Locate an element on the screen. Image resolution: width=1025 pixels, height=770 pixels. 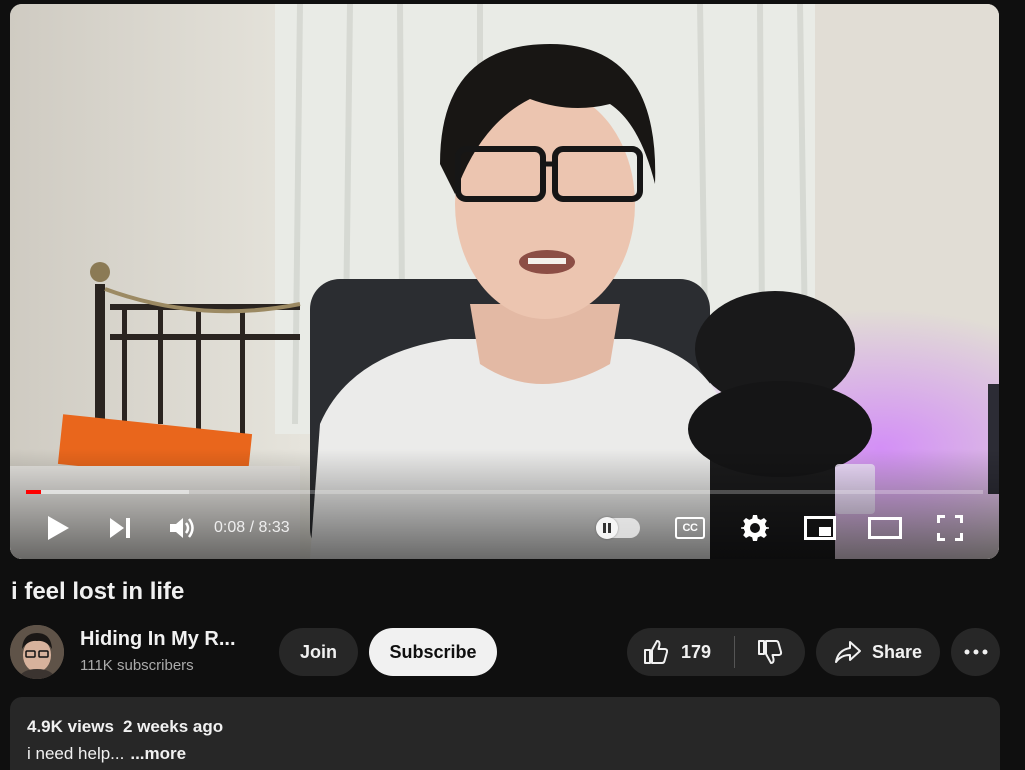
theater-mode-icon is located at coordinates (885, 528).